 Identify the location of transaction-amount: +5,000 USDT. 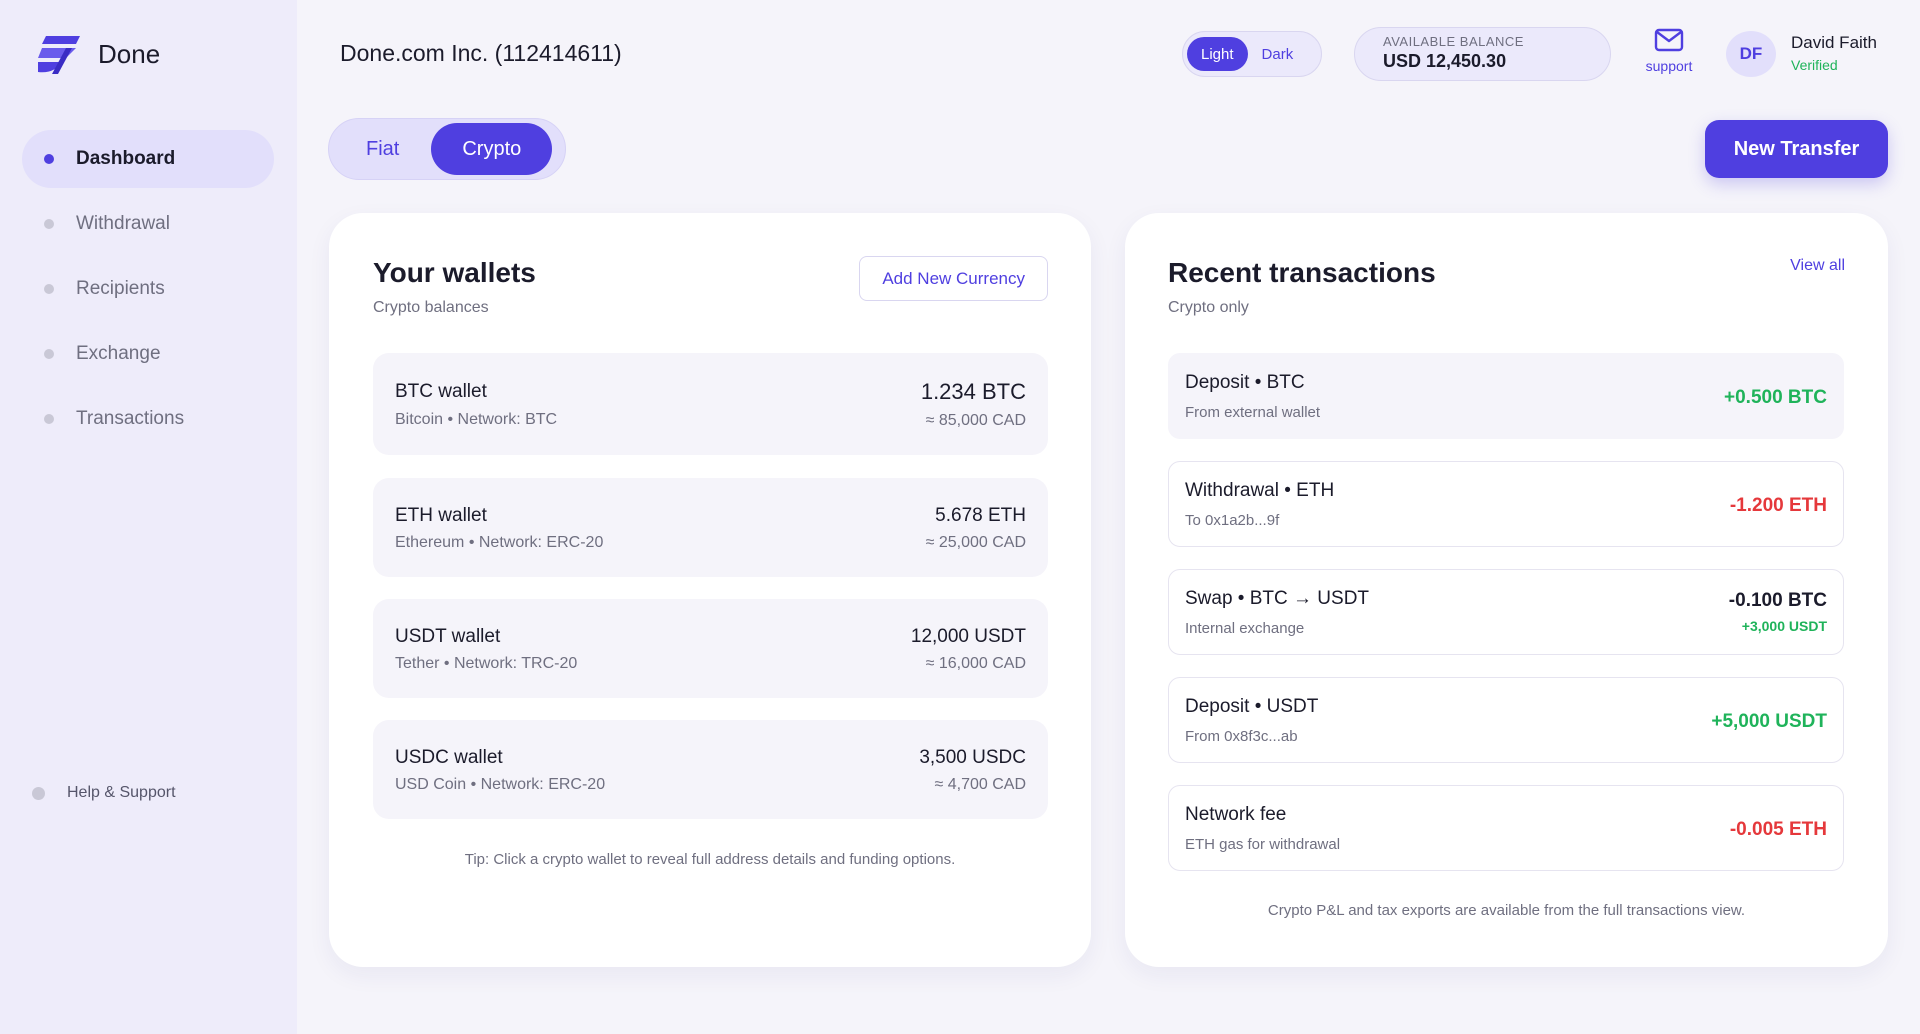
(1769, 721).